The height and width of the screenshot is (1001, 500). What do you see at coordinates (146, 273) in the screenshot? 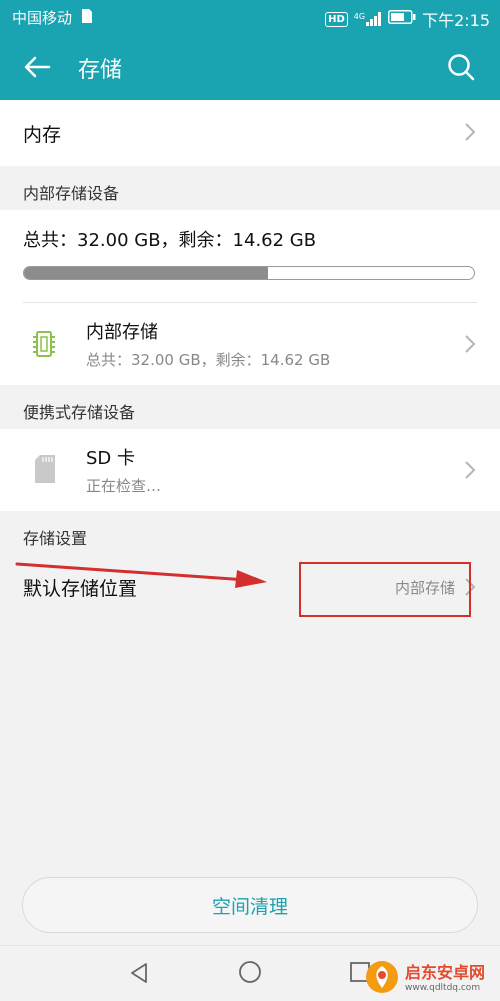
I see `storage-usage-fill` at bounding box center [146, 273].